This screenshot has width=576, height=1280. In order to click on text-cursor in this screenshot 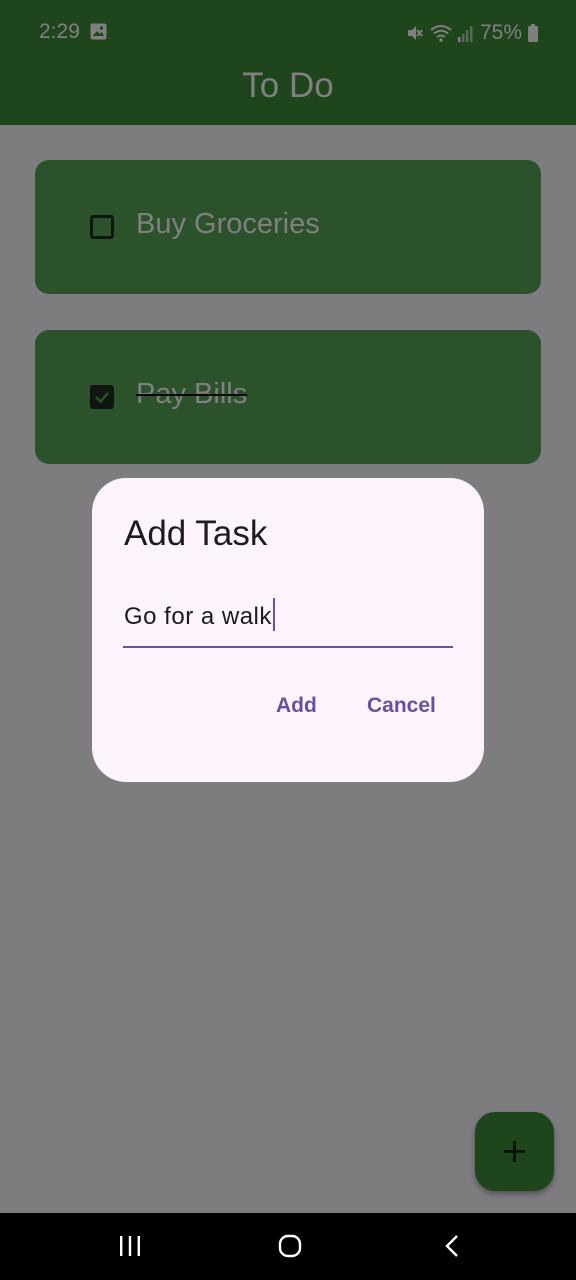, I will do `click(273, 614)`.